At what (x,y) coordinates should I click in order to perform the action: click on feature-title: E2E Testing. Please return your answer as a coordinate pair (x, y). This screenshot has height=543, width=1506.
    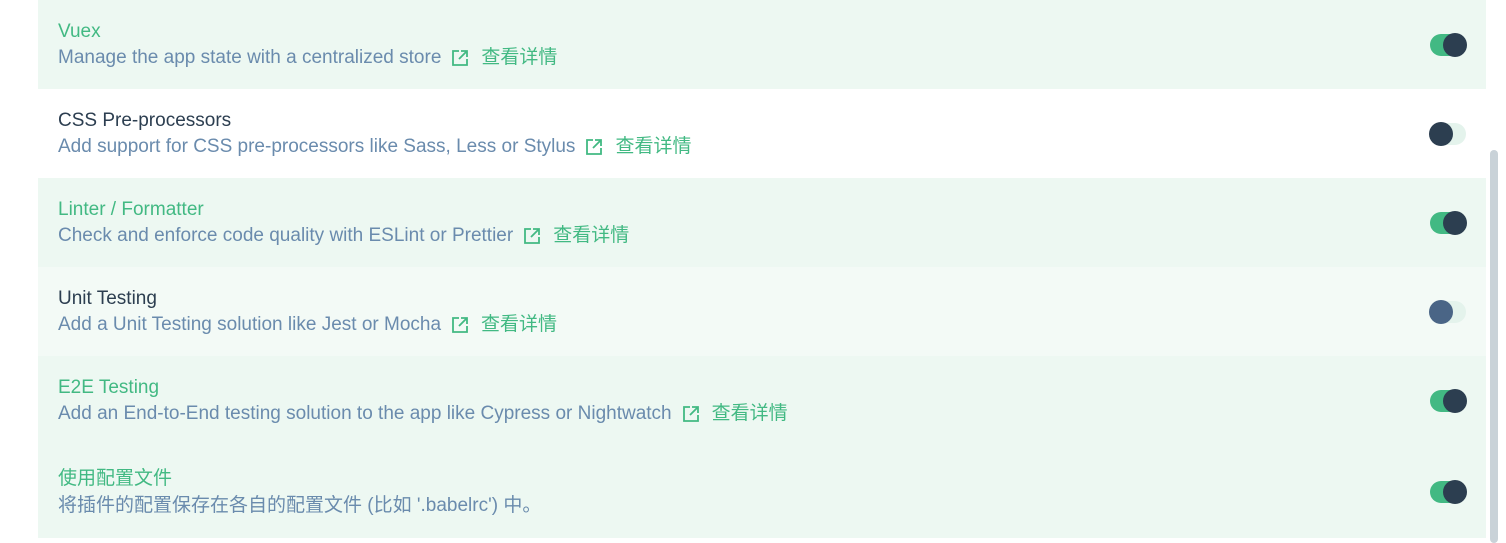
    Looking at the image, I should click on (109, 387).